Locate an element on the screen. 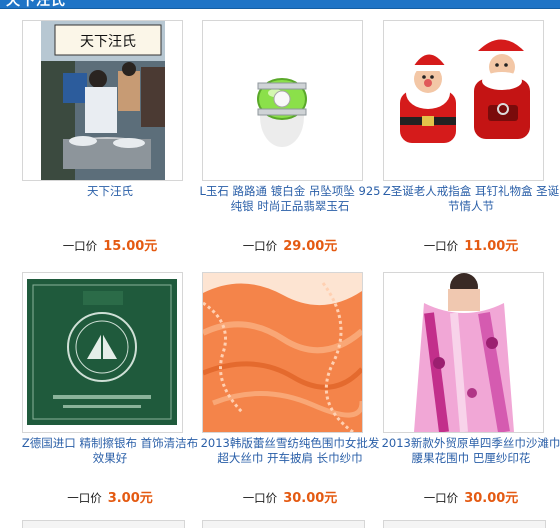  price-line: 一口价 29.00元 is located at coordinates (290, 244).